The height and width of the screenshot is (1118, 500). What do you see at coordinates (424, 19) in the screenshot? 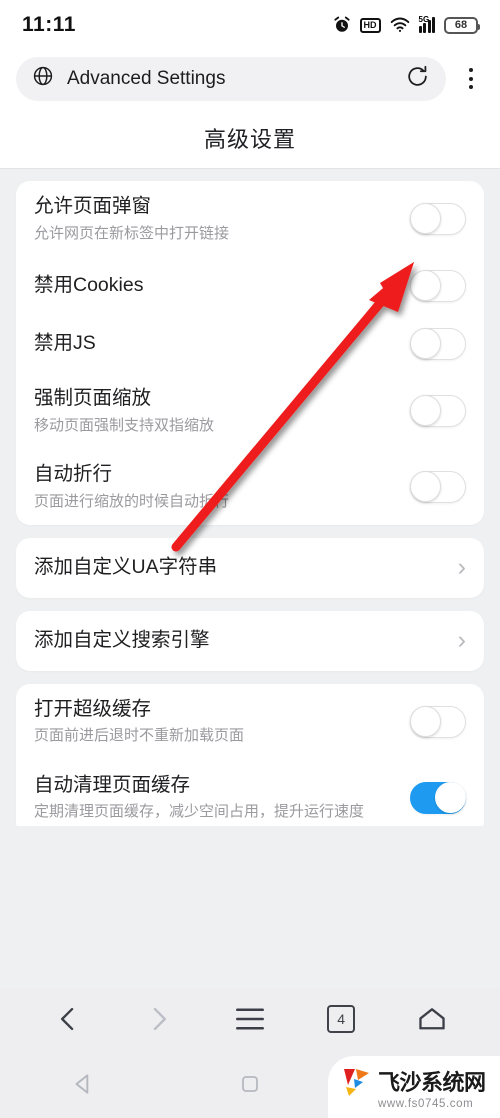
I see `network-type-label: 5G` at bounding box center [424, 19].